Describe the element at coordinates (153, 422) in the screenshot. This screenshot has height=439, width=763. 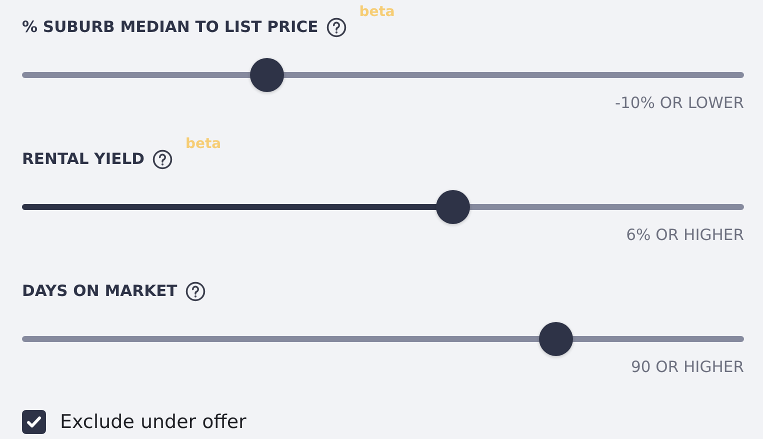
I see `checkbox-label: Exclude under offer` at that location.